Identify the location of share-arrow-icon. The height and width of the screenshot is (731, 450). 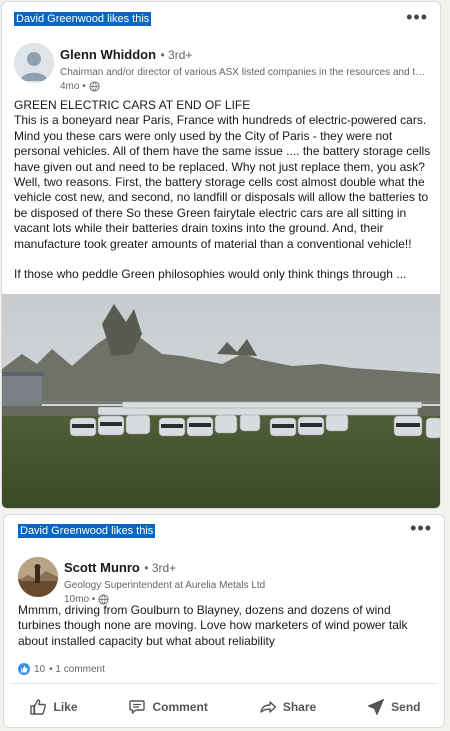
(268, 707).